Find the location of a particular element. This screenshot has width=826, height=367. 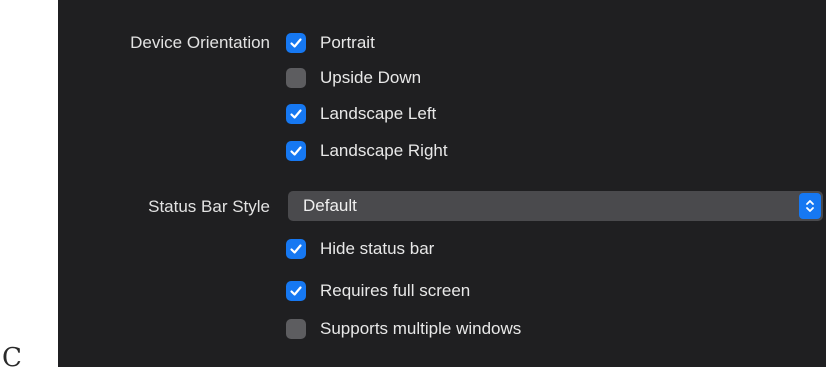

checkbox-label: Supports multiple windows is located at coordinates (421, 328).